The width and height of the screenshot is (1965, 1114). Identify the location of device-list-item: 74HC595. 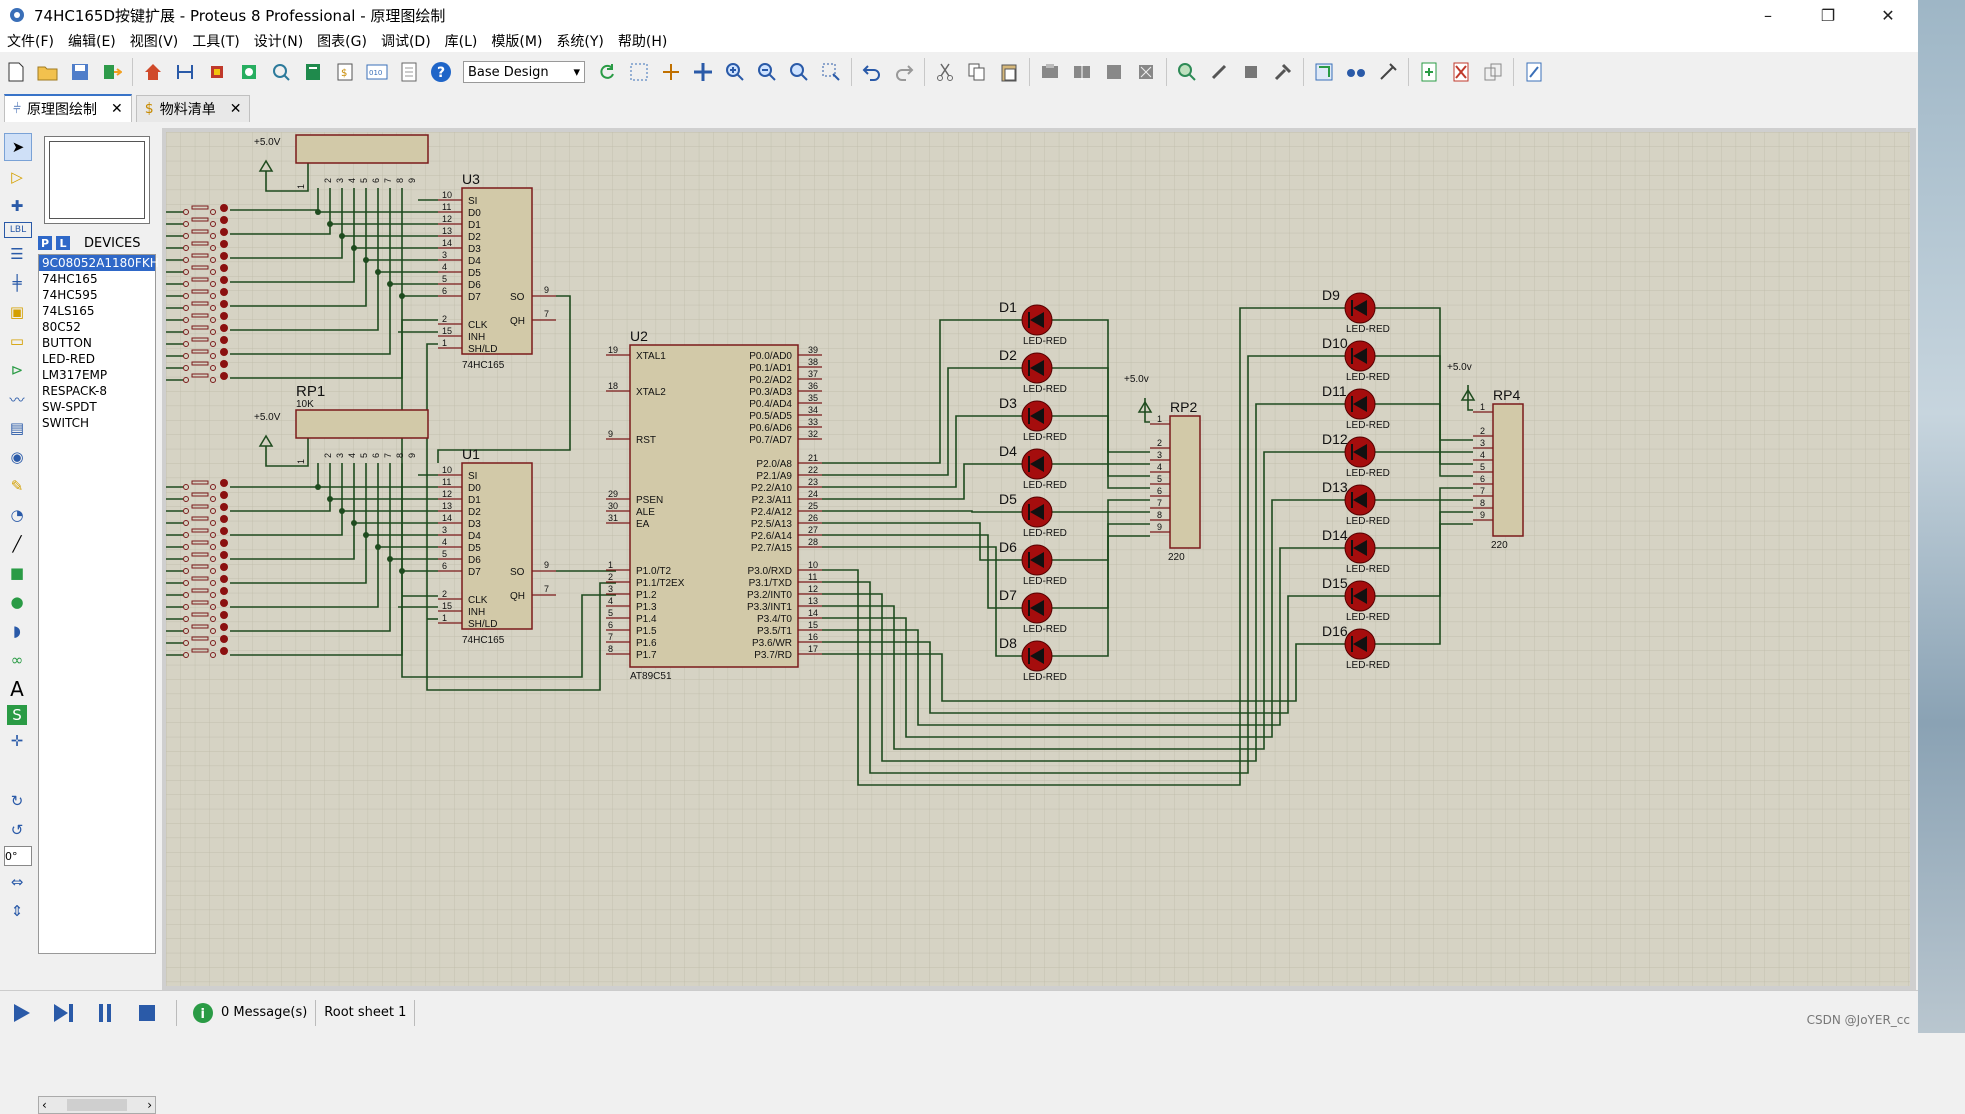
(97, 295).